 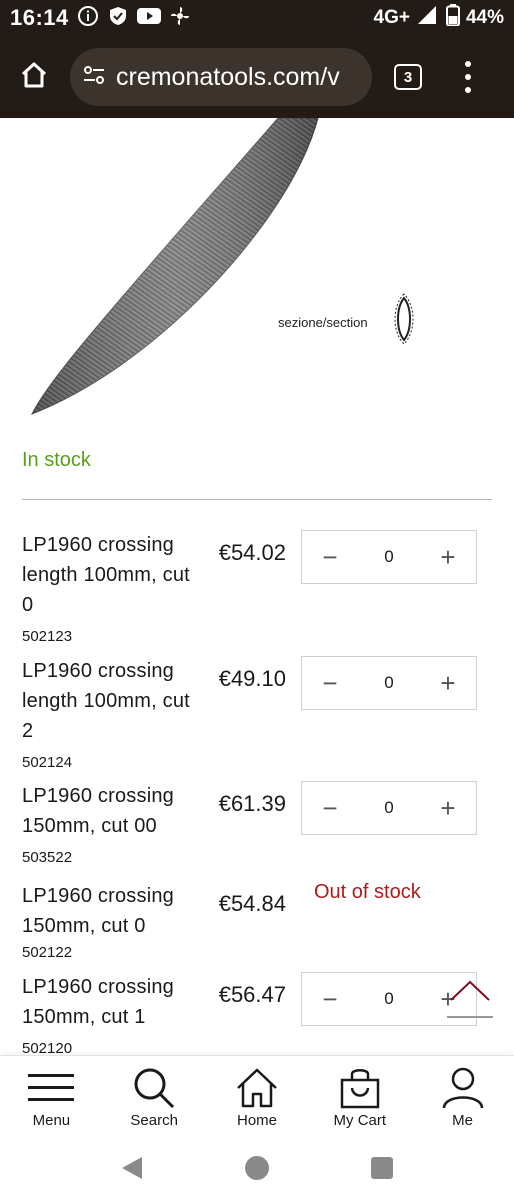 I want to click on variant-price: €61.39, so click(x=252, y=803).